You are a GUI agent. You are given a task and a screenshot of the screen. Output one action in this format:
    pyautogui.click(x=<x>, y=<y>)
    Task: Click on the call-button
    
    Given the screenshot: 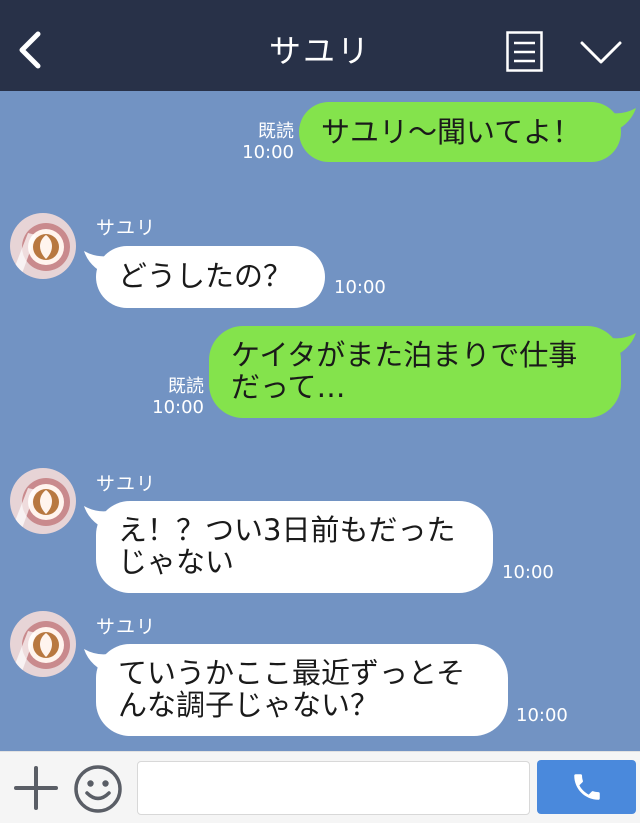 What is the action you would take?
    pyautogui.click(x=586, y=787)
    